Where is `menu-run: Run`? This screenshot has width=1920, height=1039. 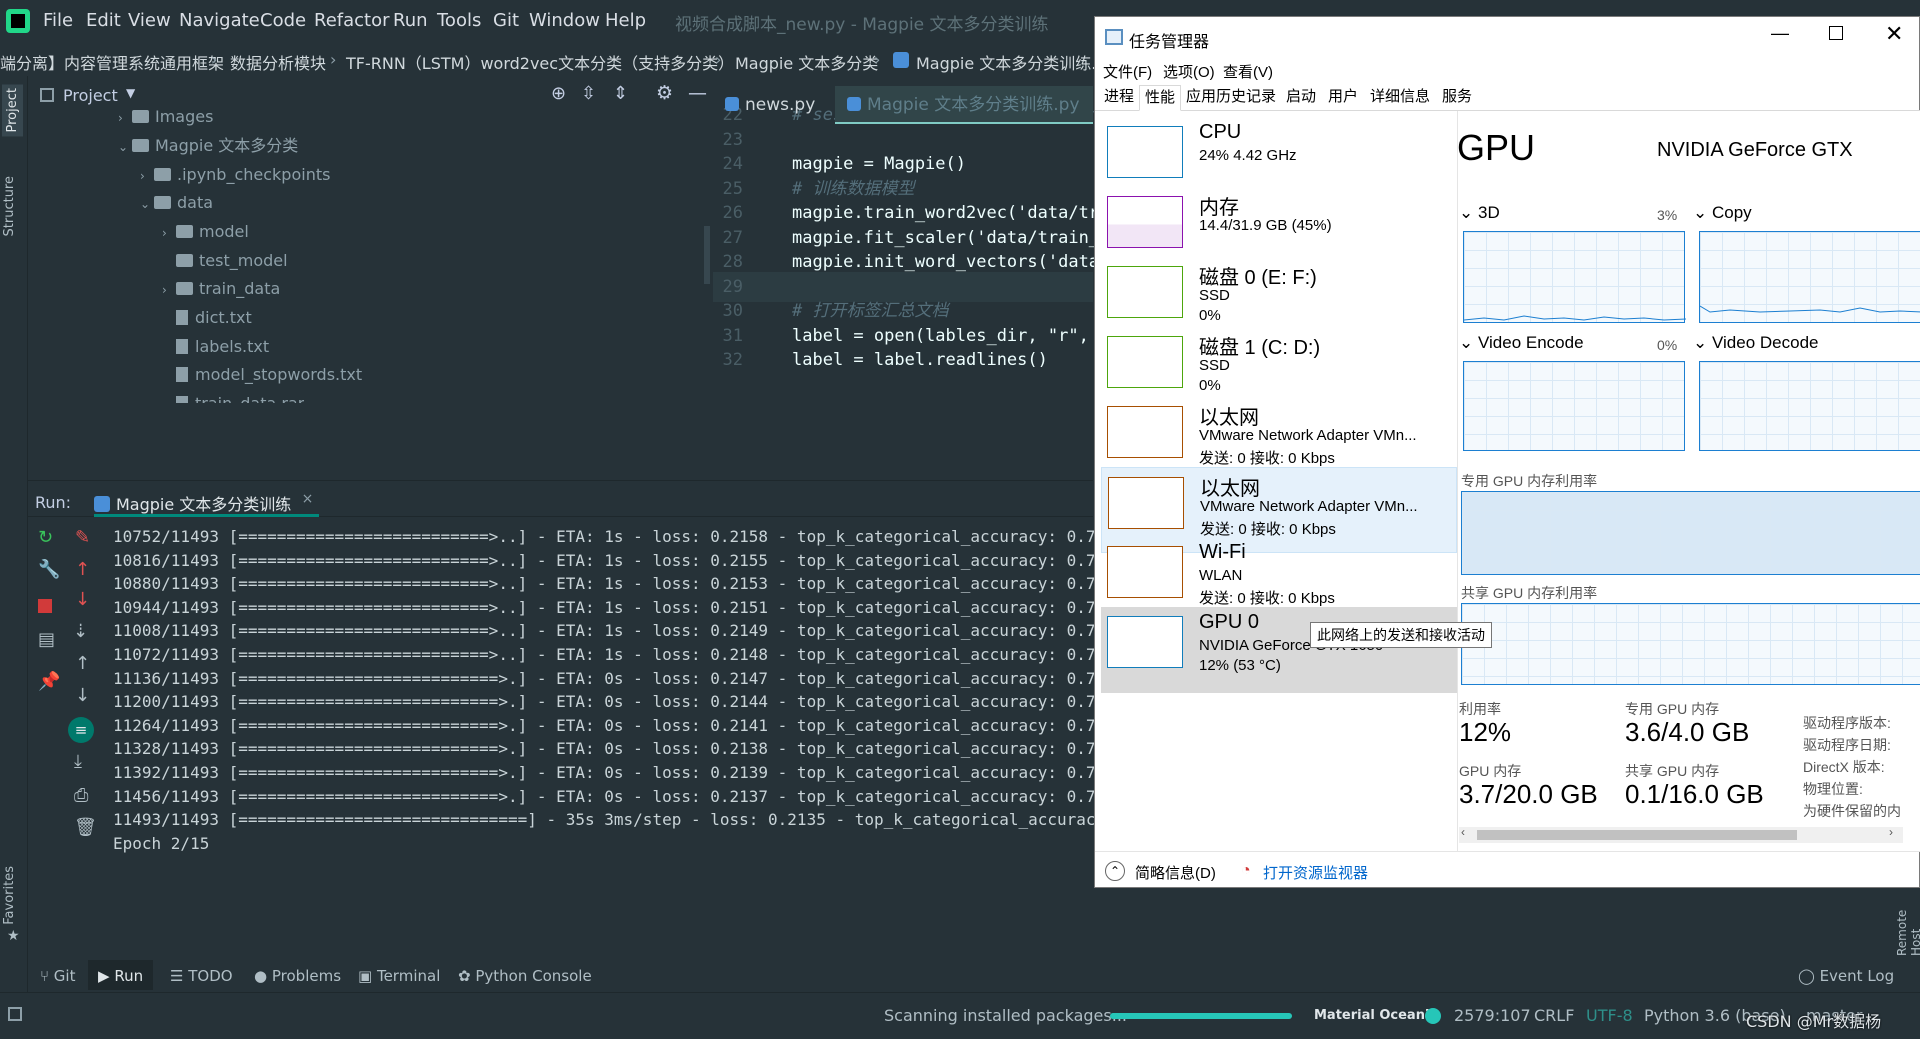 menu-run: Run is located at coordinates (410, 20).